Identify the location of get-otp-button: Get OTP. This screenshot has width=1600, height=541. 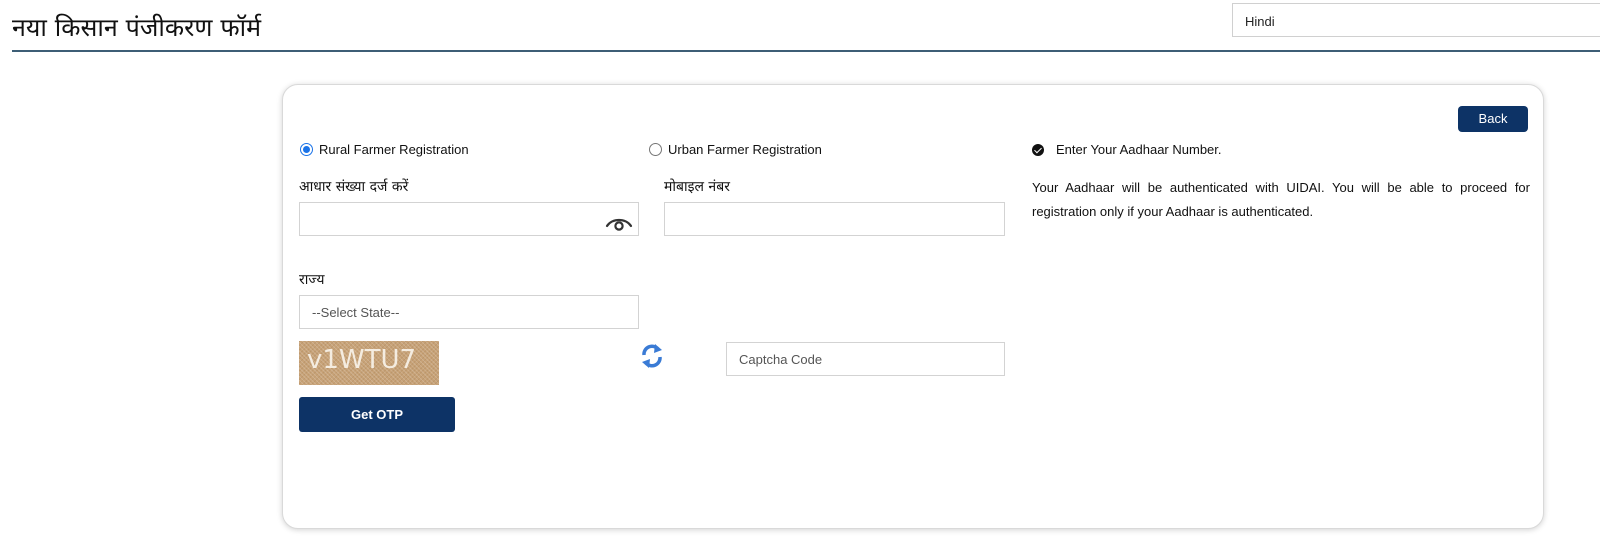
(377, 414).